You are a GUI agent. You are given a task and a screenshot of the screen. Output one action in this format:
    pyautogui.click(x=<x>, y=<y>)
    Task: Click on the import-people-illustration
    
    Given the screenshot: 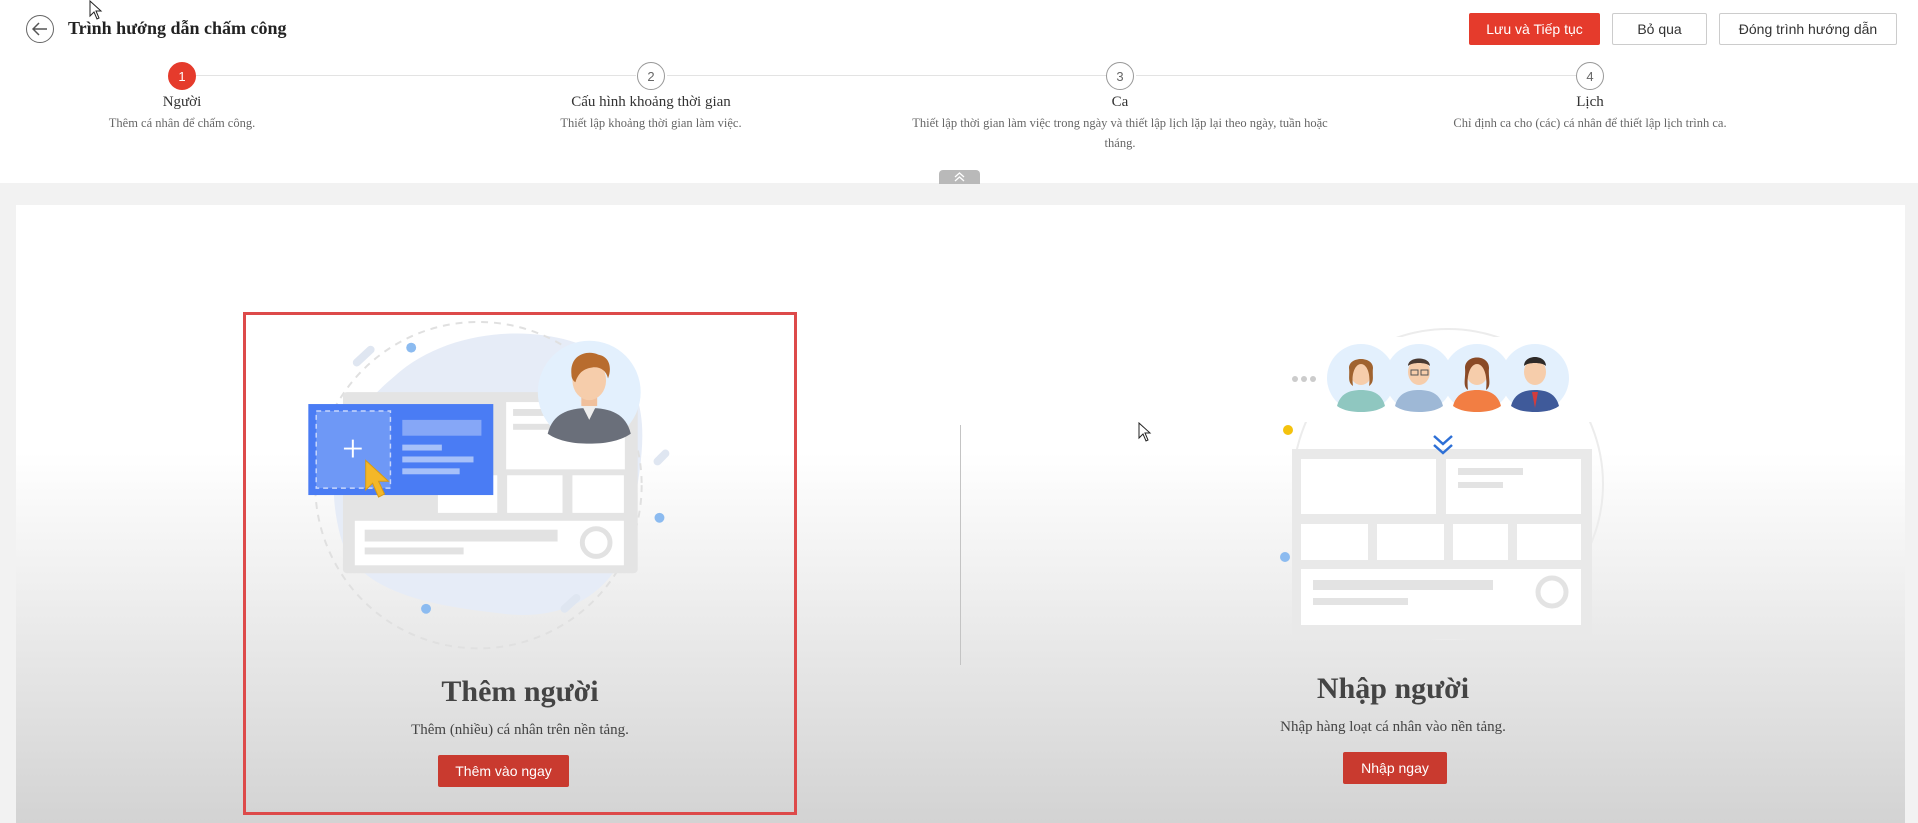 What is the action you would take?
    pyautogui.click(x=1438, y=484)
    